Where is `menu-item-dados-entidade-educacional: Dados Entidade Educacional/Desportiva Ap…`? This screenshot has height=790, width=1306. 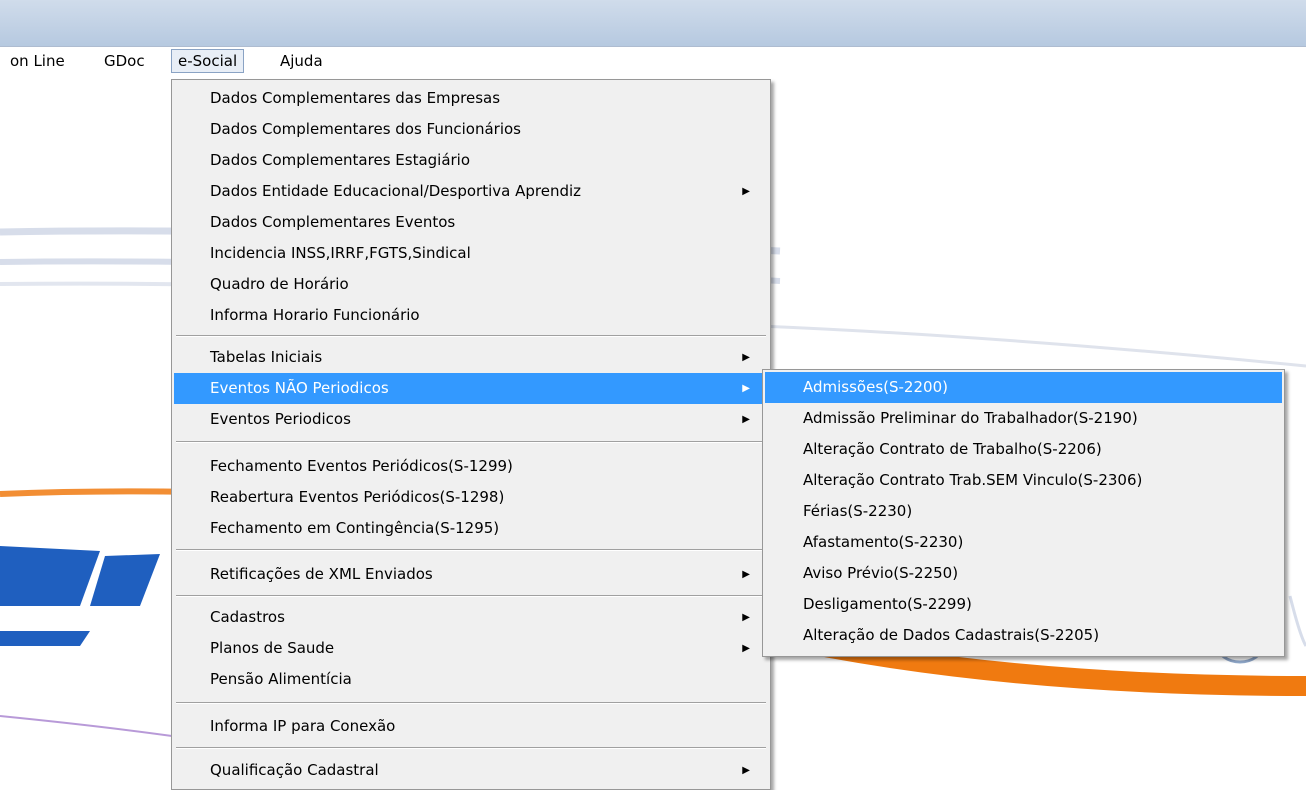
menu-item-dados-entidade-educacional: Dados Entidade Educacional/Desportiva Ap… is located at coordinates (471, 191).